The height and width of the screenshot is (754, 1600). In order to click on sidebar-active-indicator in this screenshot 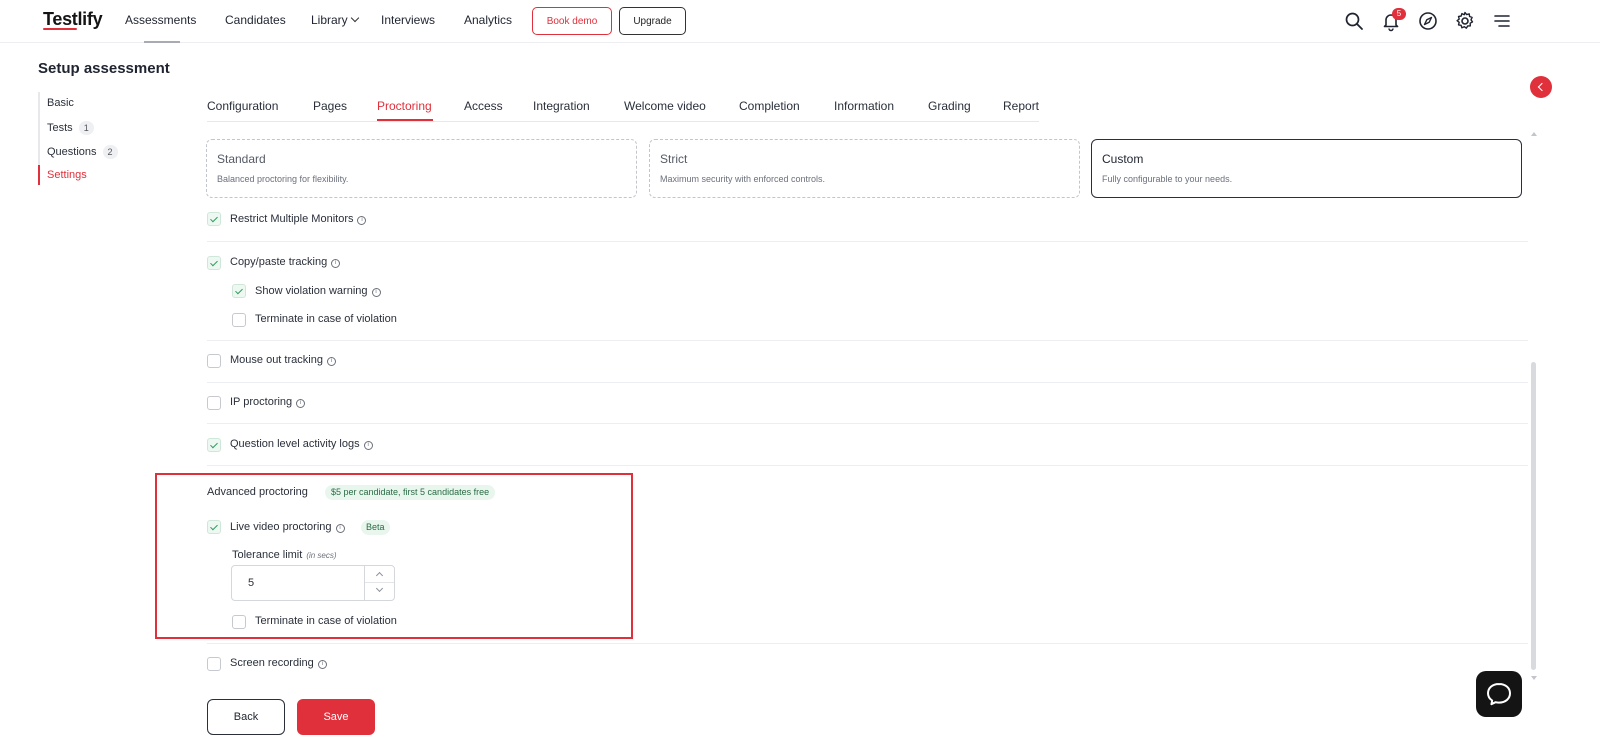, I will do `click(39, 175)`.